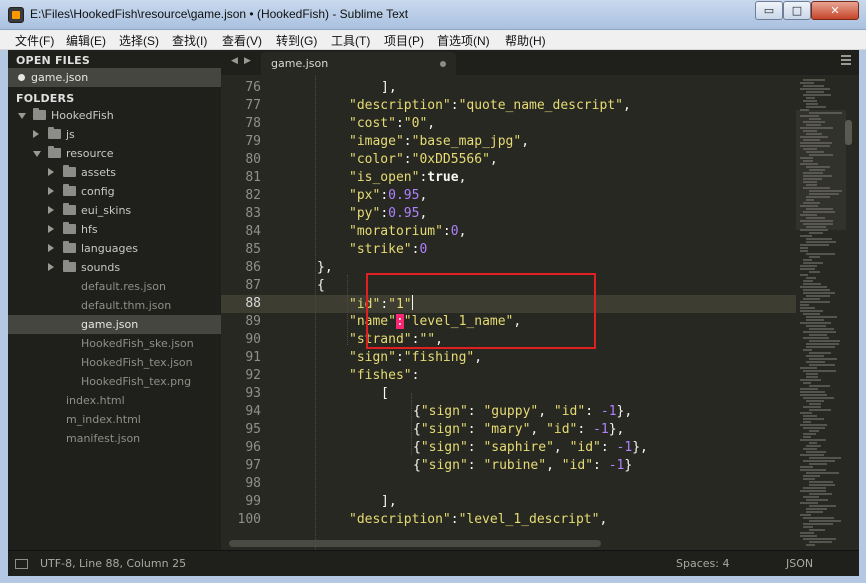 Image resolution: width=866 pixels, height=583 pixels. What do you see at coordinates (358, 63) in the screenshot?
I see `tab-game-json: game.json` at bounding box center [358, 63].